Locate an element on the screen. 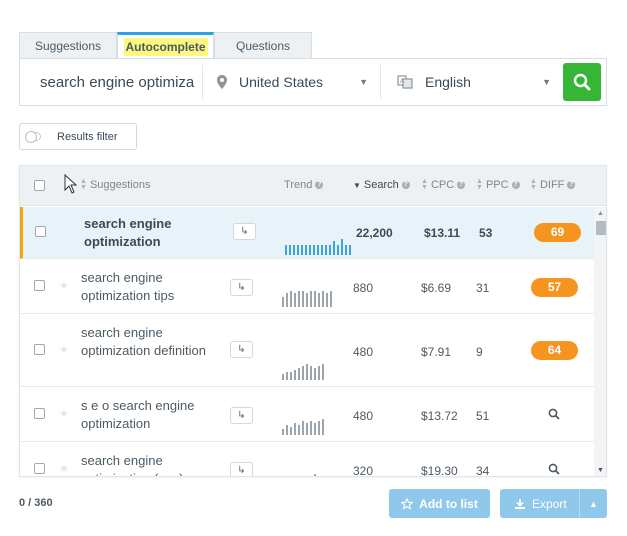 The height and width of the screenshot is (536, 627). selection-count: 0 / 360 is located at coordinates (36, 503).